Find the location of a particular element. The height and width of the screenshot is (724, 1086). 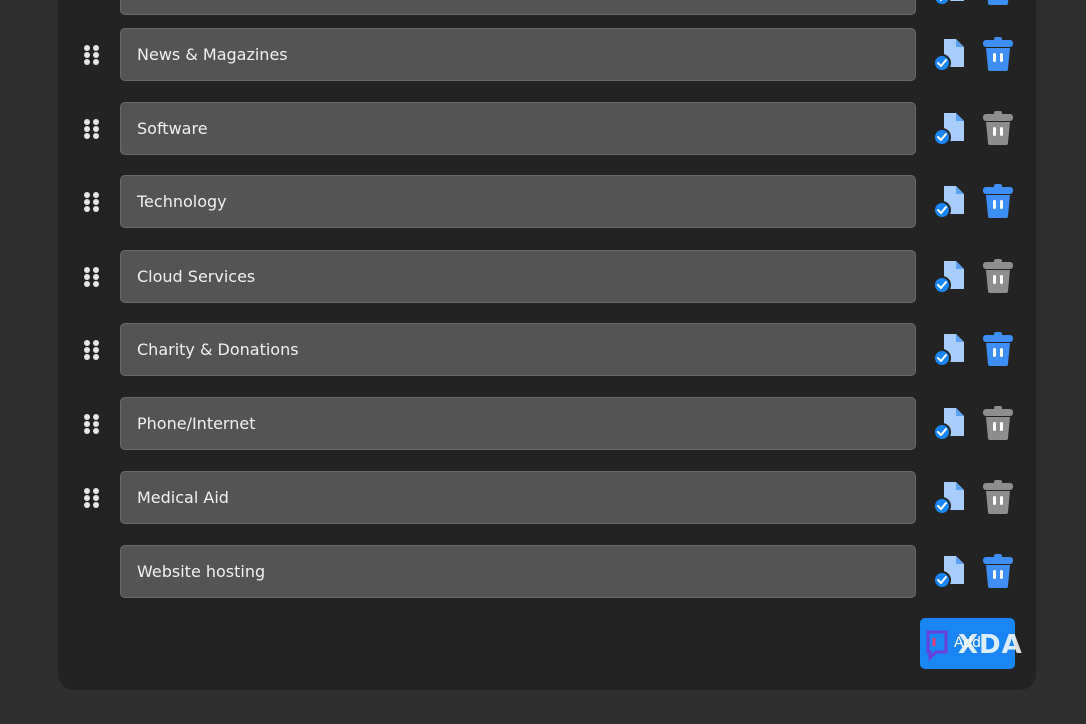

category-name-field: Medical Aid is located at coordinates (518, 497).